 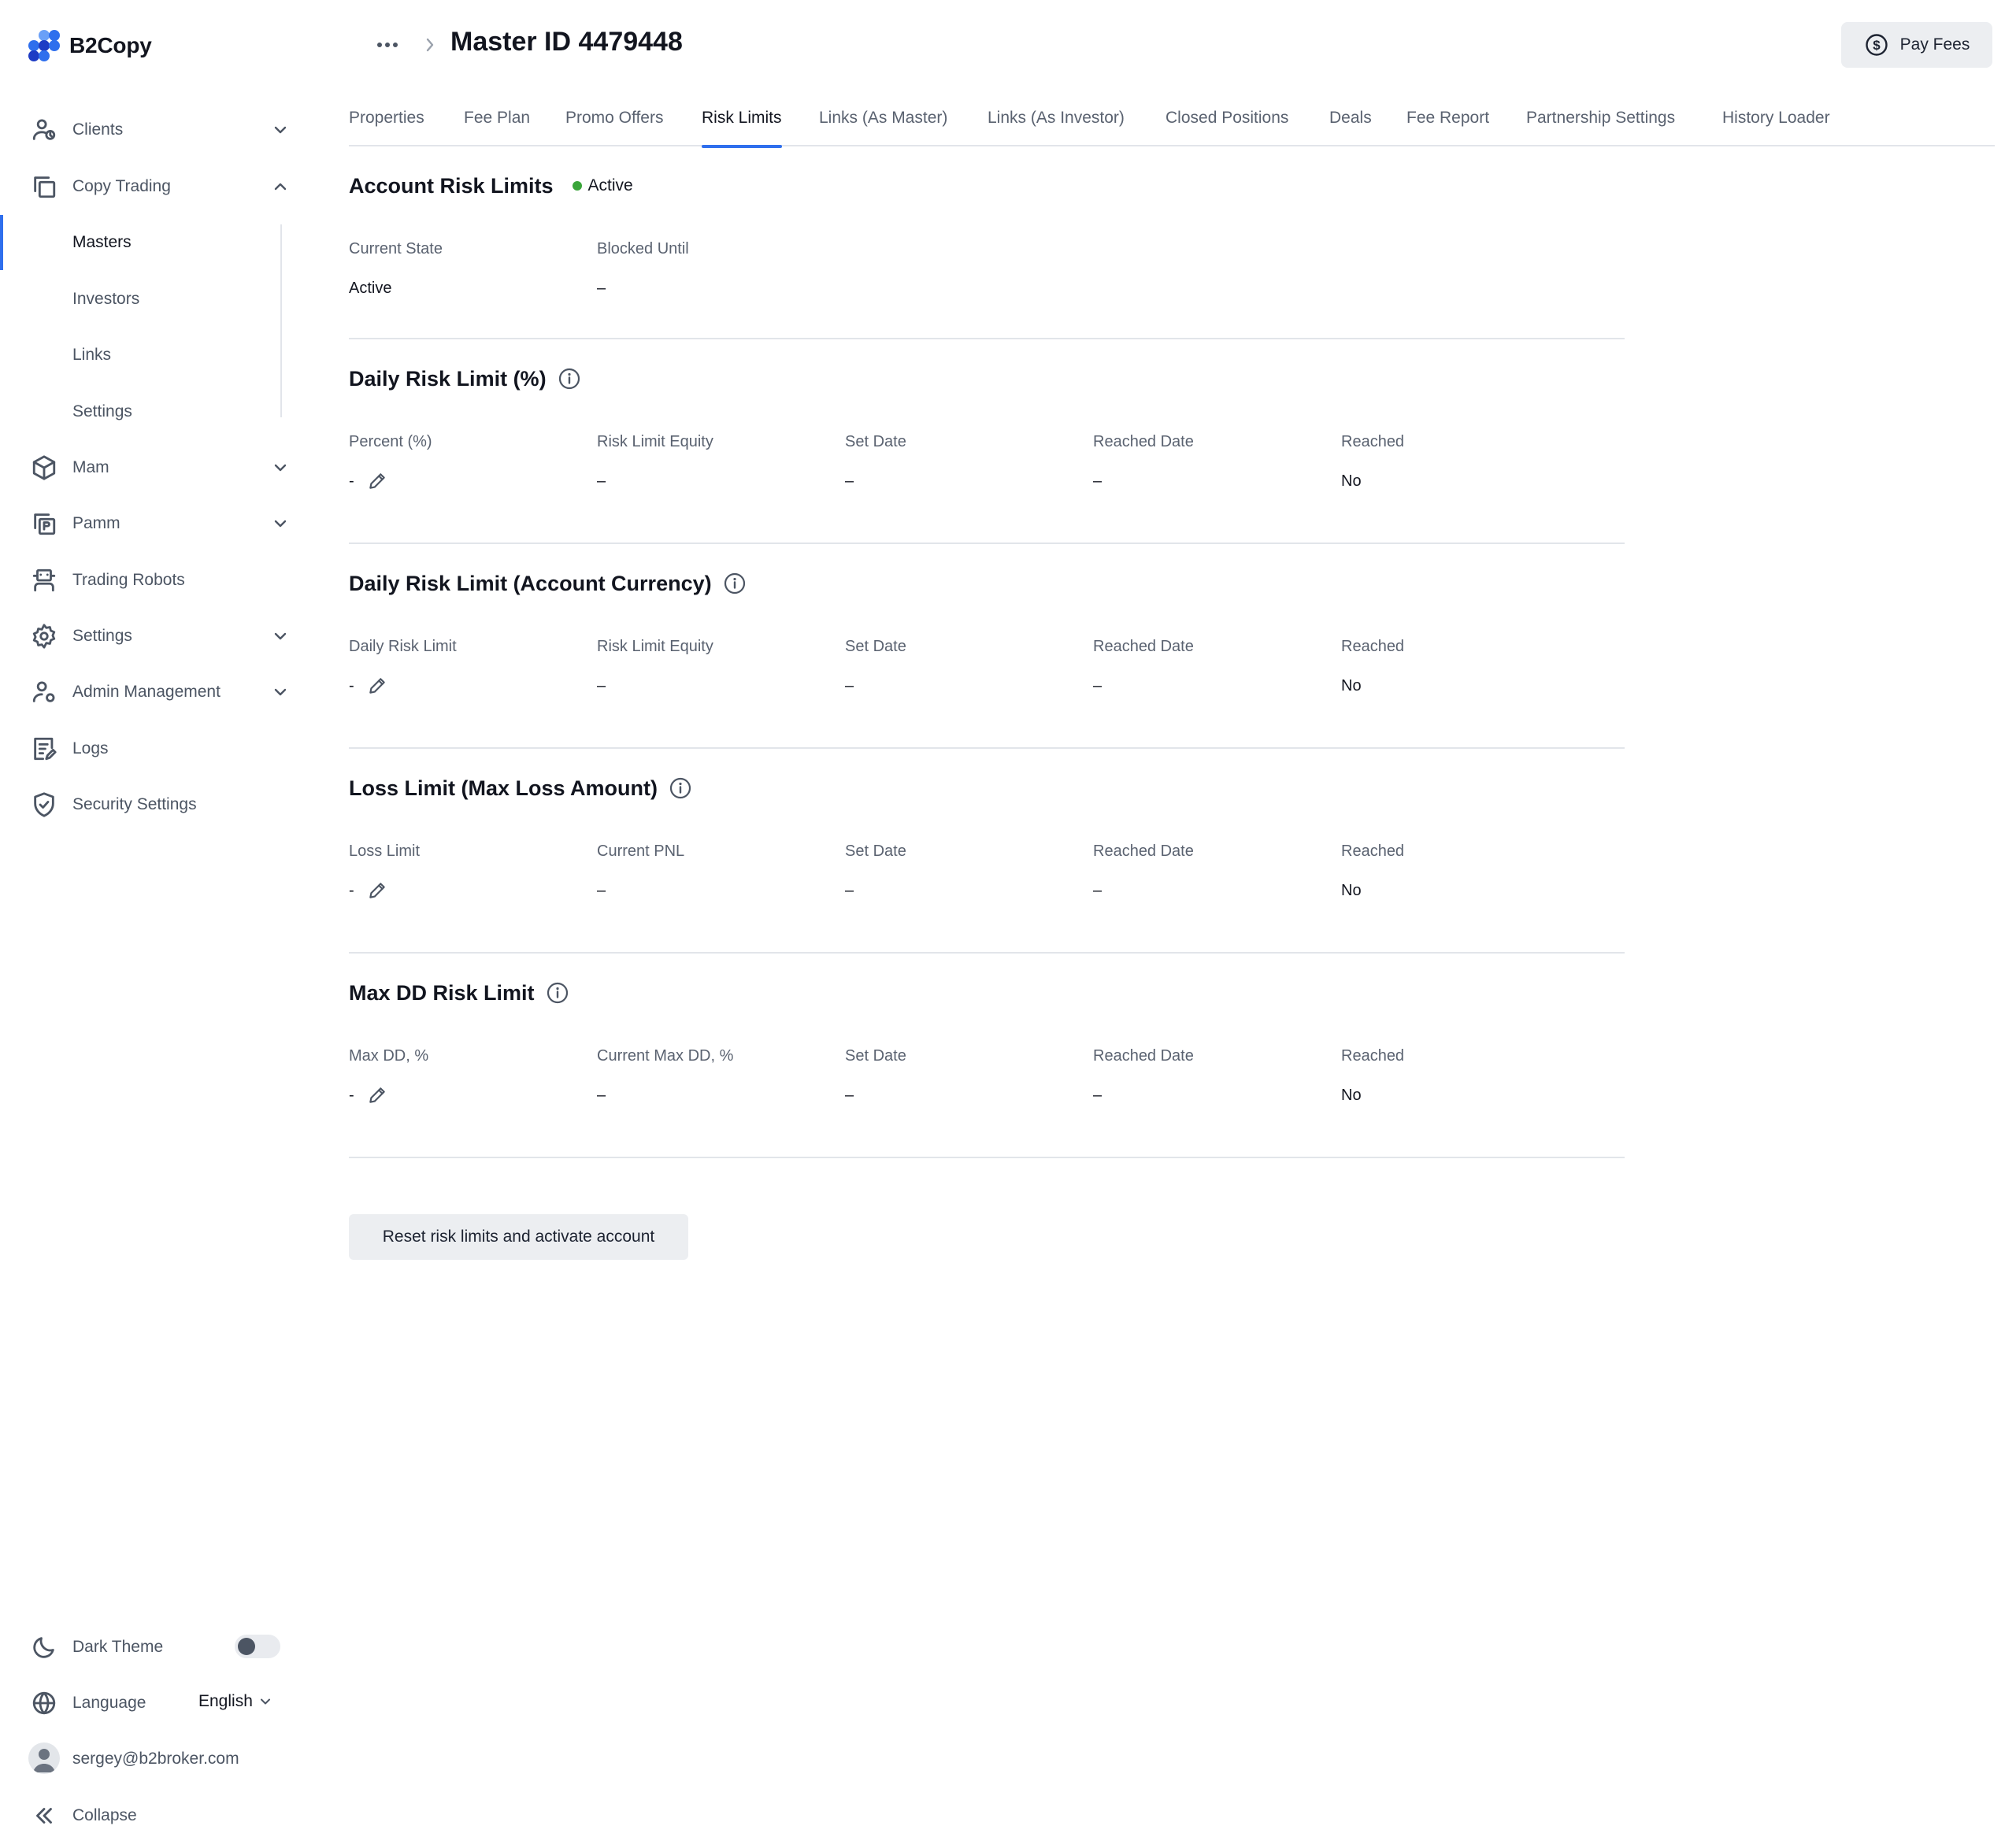 I want to click on section-header: Daily Risk Limit (Account Currency), so click(x=548, y=583).